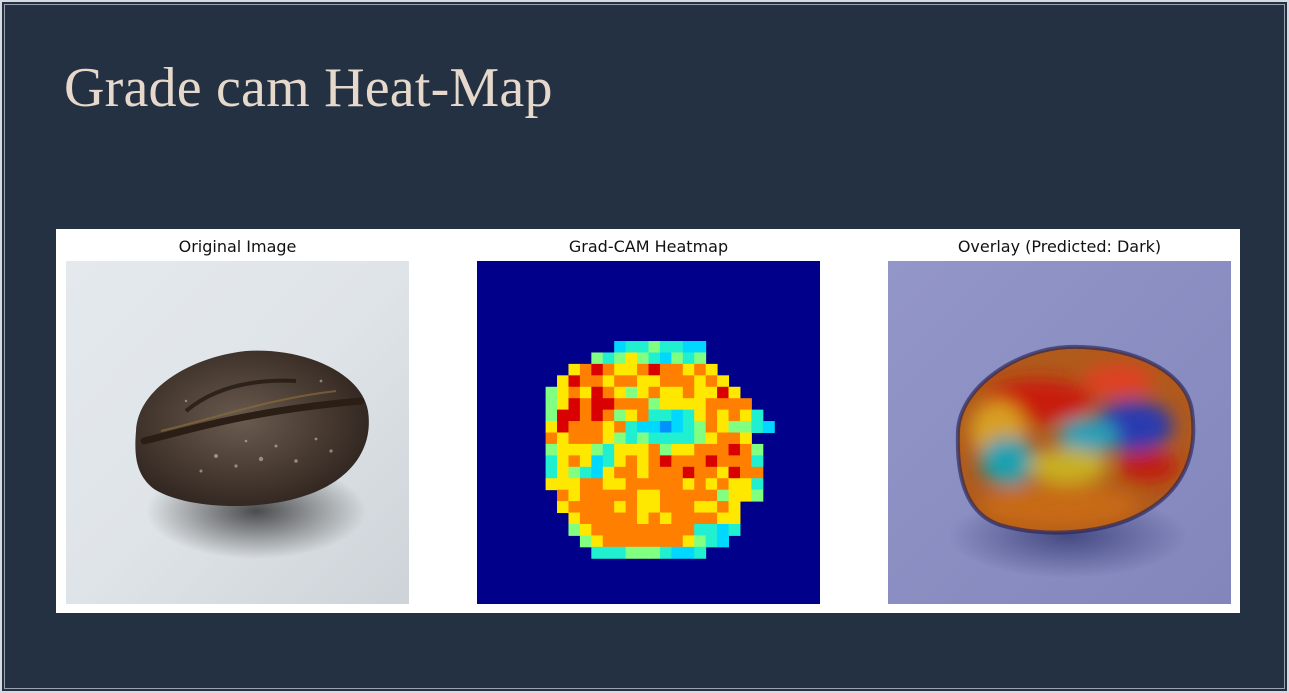 The height and width of the screenshot is (693, 1289). Describe the element at coordinates (1059, 246) in the screenshot. I see `panel-title-overlay: Overlay (Predicted: Dark)` at that location.